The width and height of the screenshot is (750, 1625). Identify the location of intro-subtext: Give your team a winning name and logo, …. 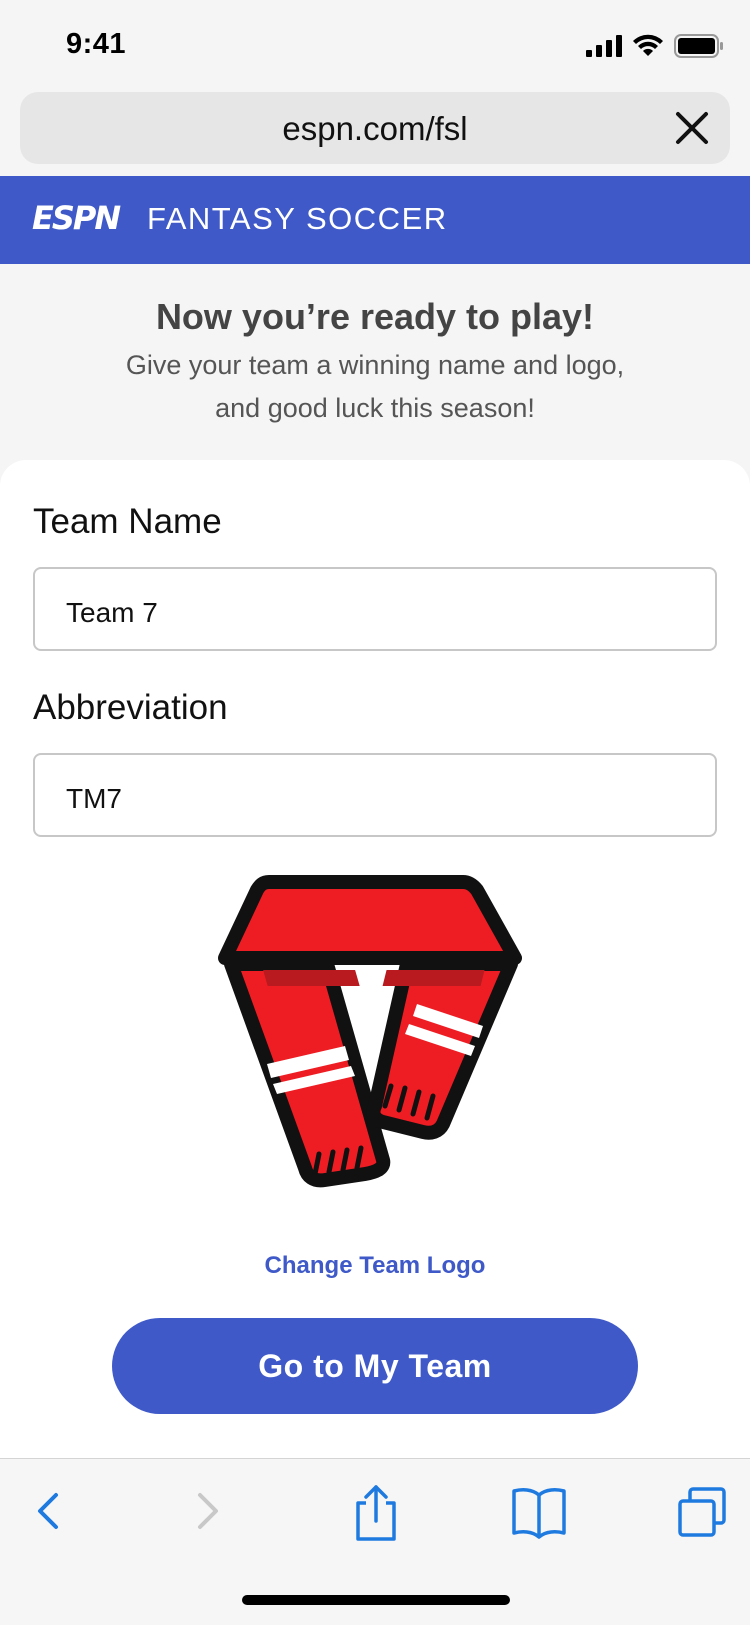
(375, 386).